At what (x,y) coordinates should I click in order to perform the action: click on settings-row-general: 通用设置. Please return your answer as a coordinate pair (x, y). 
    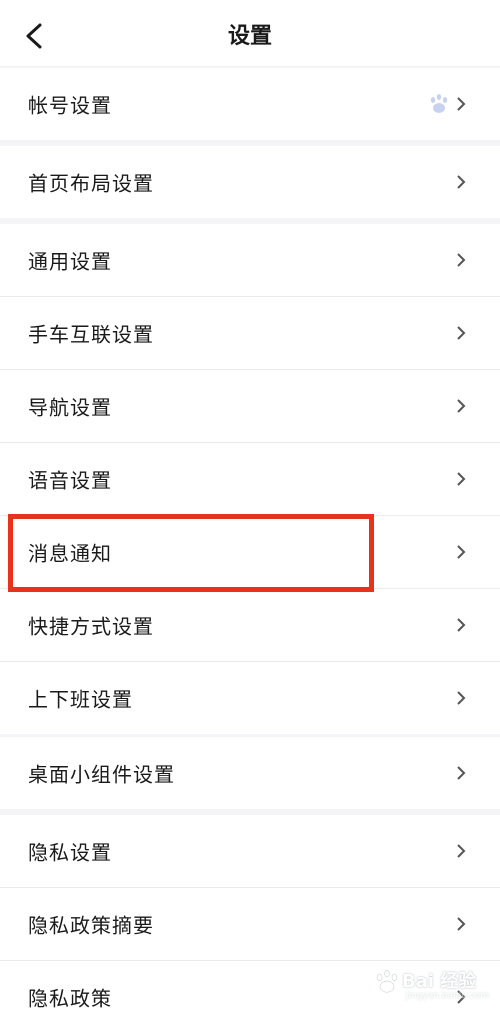
    Looking at the image, I should click on (250, 260).